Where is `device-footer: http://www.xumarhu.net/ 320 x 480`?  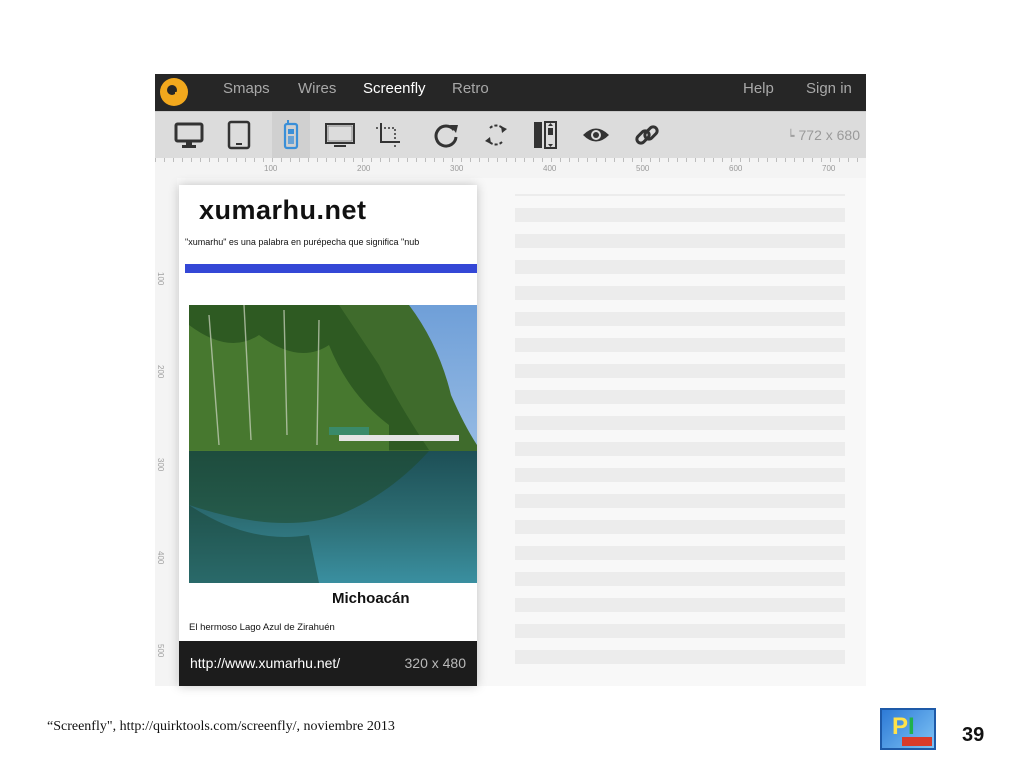 device-footer: http://www.xumarhu.net/ 320 x 480 is located at coordinates (328, 663).